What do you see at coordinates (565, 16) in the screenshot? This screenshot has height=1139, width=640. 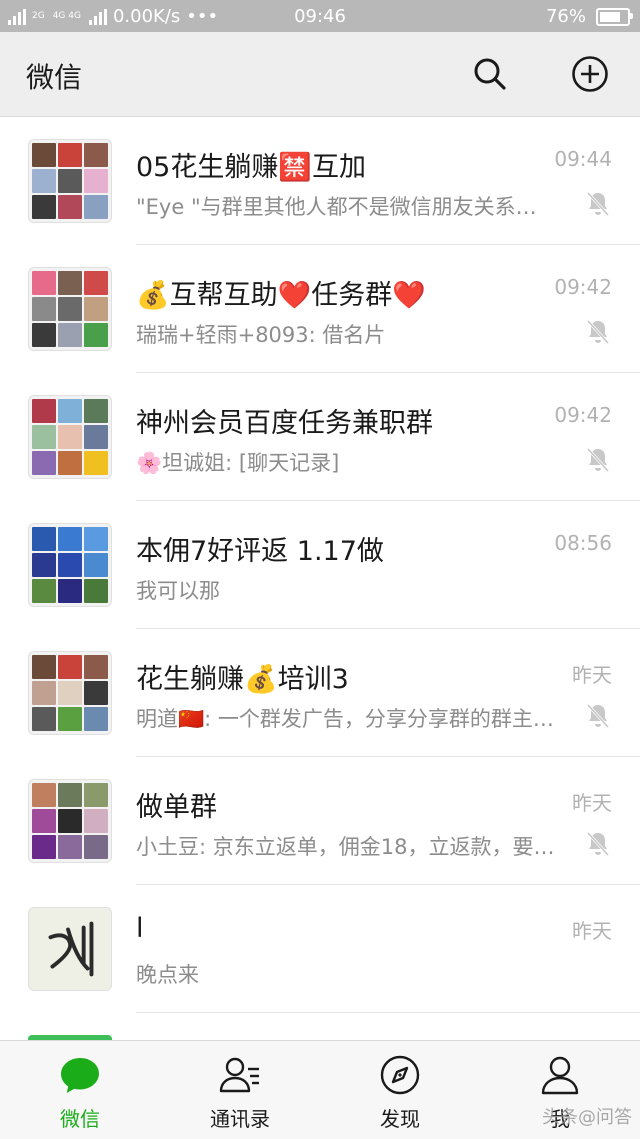 I see `battery-percent: 76%` at bounding box center [565, 16].